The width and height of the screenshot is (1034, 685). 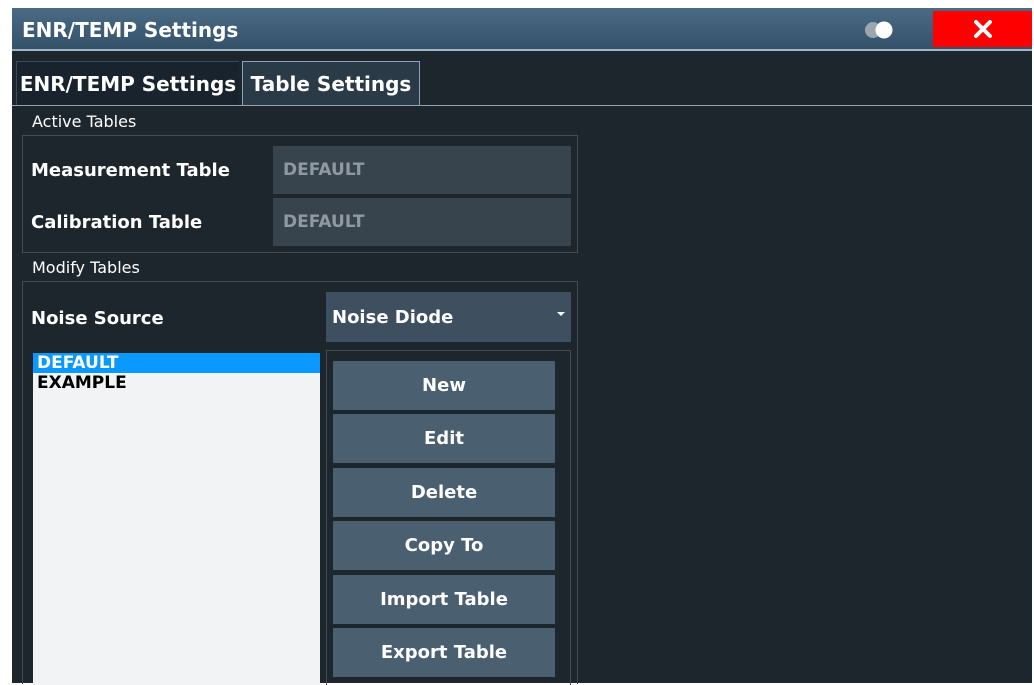 I want to click on close-icon, so click(x=982, y=29).